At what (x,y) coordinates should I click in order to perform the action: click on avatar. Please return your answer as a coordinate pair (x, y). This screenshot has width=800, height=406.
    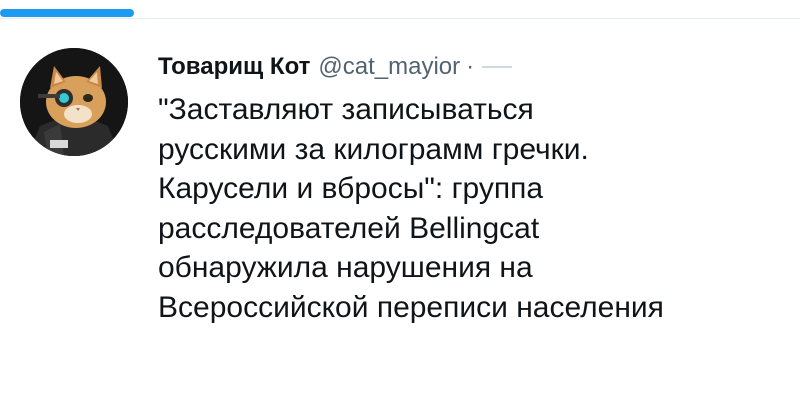
    Looking at the image, I should click on (74, 102).